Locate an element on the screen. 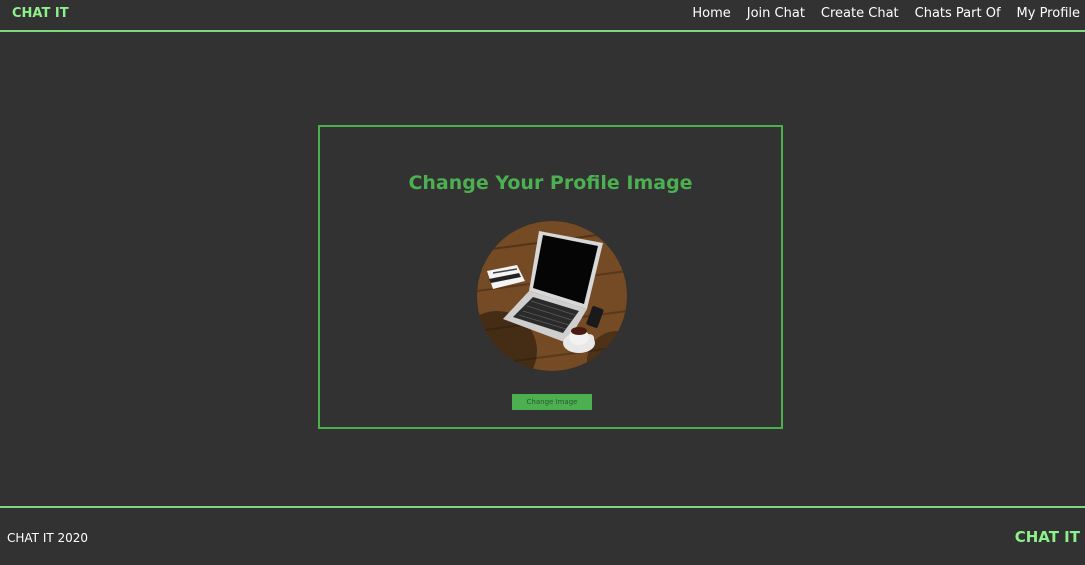  profile-avatar is located at coordinates (552, 296).